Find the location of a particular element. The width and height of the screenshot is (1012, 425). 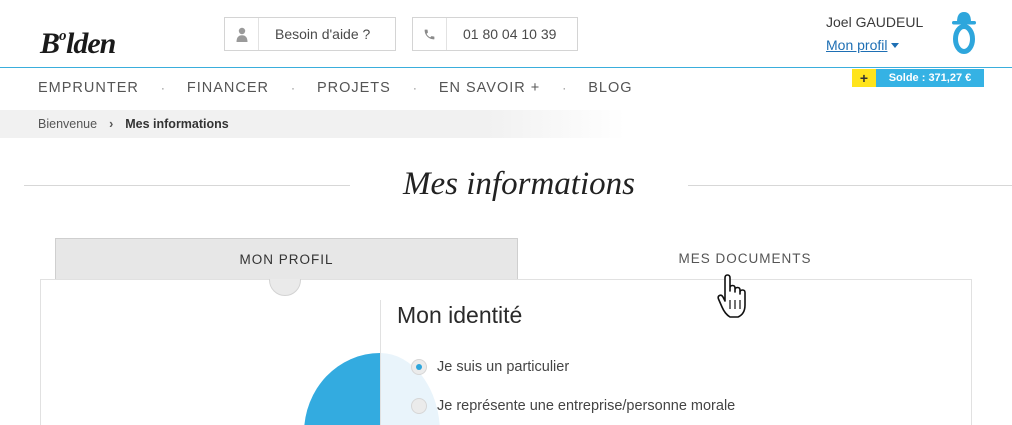

tab-mon-profil: MON PROFIL is located at coordinates (286, 258).